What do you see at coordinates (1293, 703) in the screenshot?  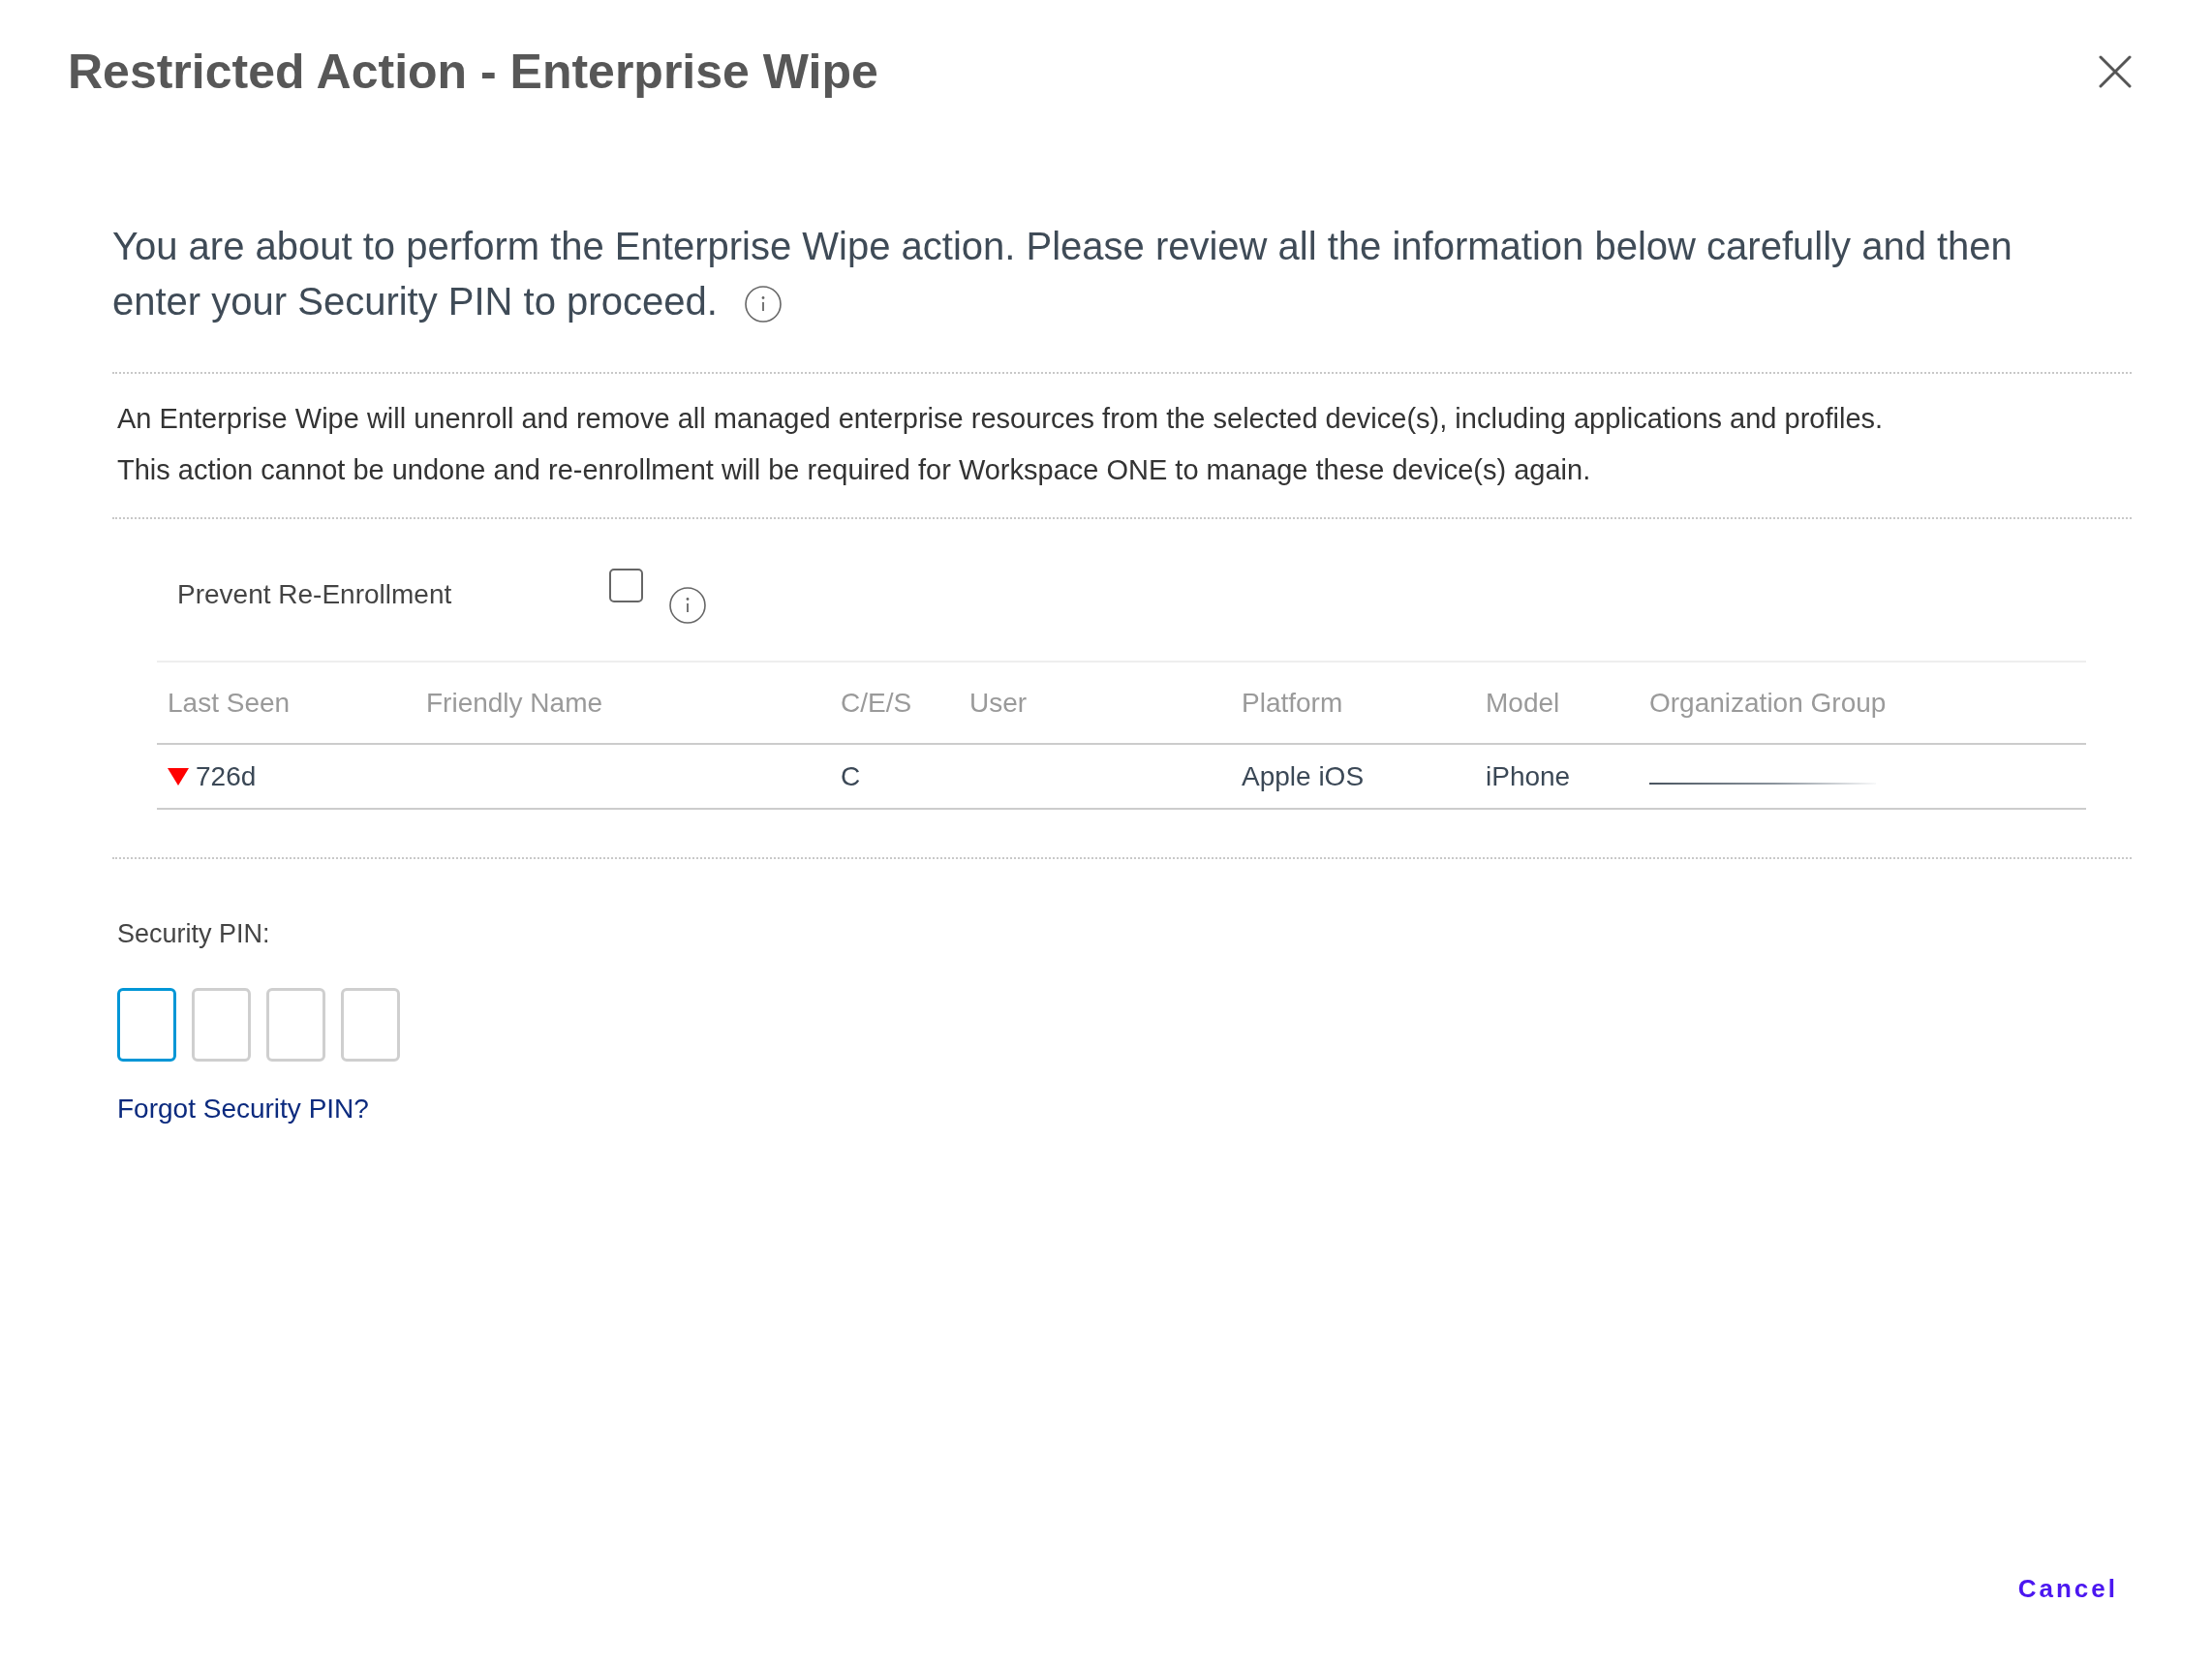 I see `column-header: Platform` at bounding box center [1293, 703].